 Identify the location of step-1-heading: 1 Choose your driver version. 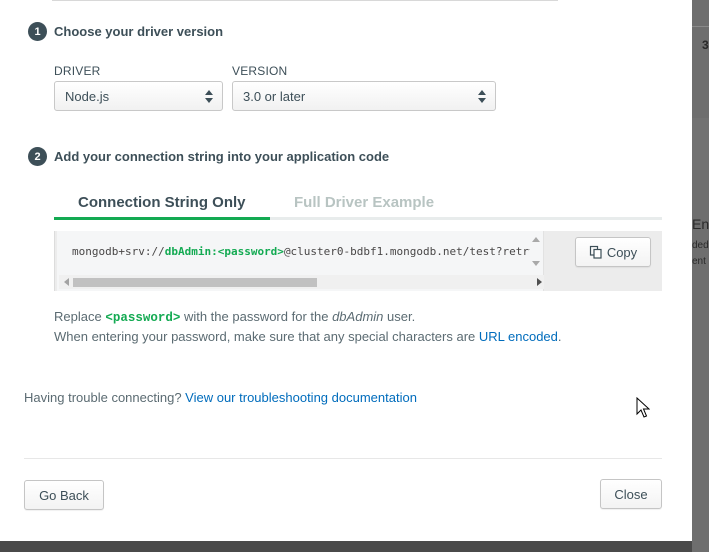
(125, 31).